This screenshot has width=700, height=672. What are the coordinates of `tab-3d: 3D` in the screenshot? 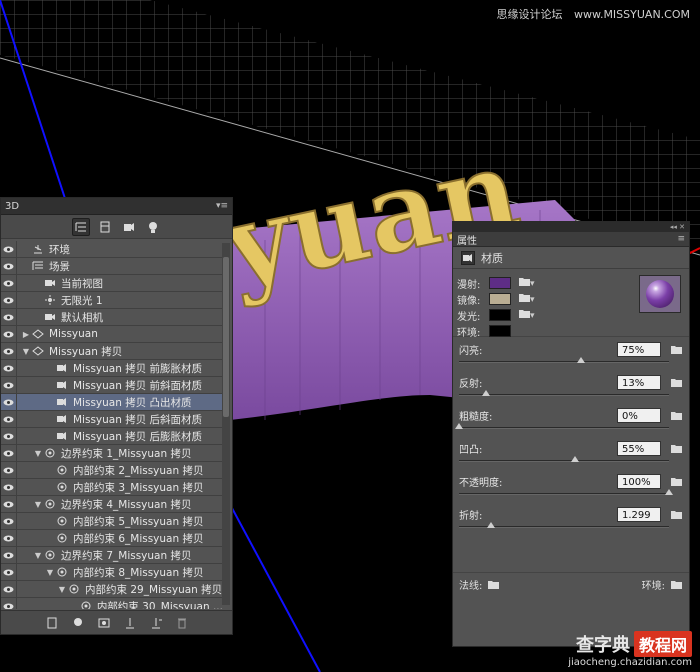 It's located at (12, 206).